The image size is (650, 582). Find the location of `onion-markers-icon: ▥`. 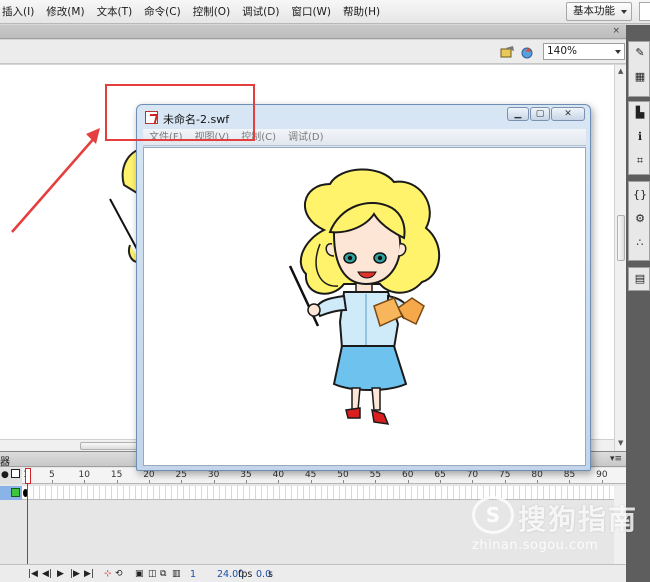

onion-markers-icon: ▥ is located at coordinates (176, 574).